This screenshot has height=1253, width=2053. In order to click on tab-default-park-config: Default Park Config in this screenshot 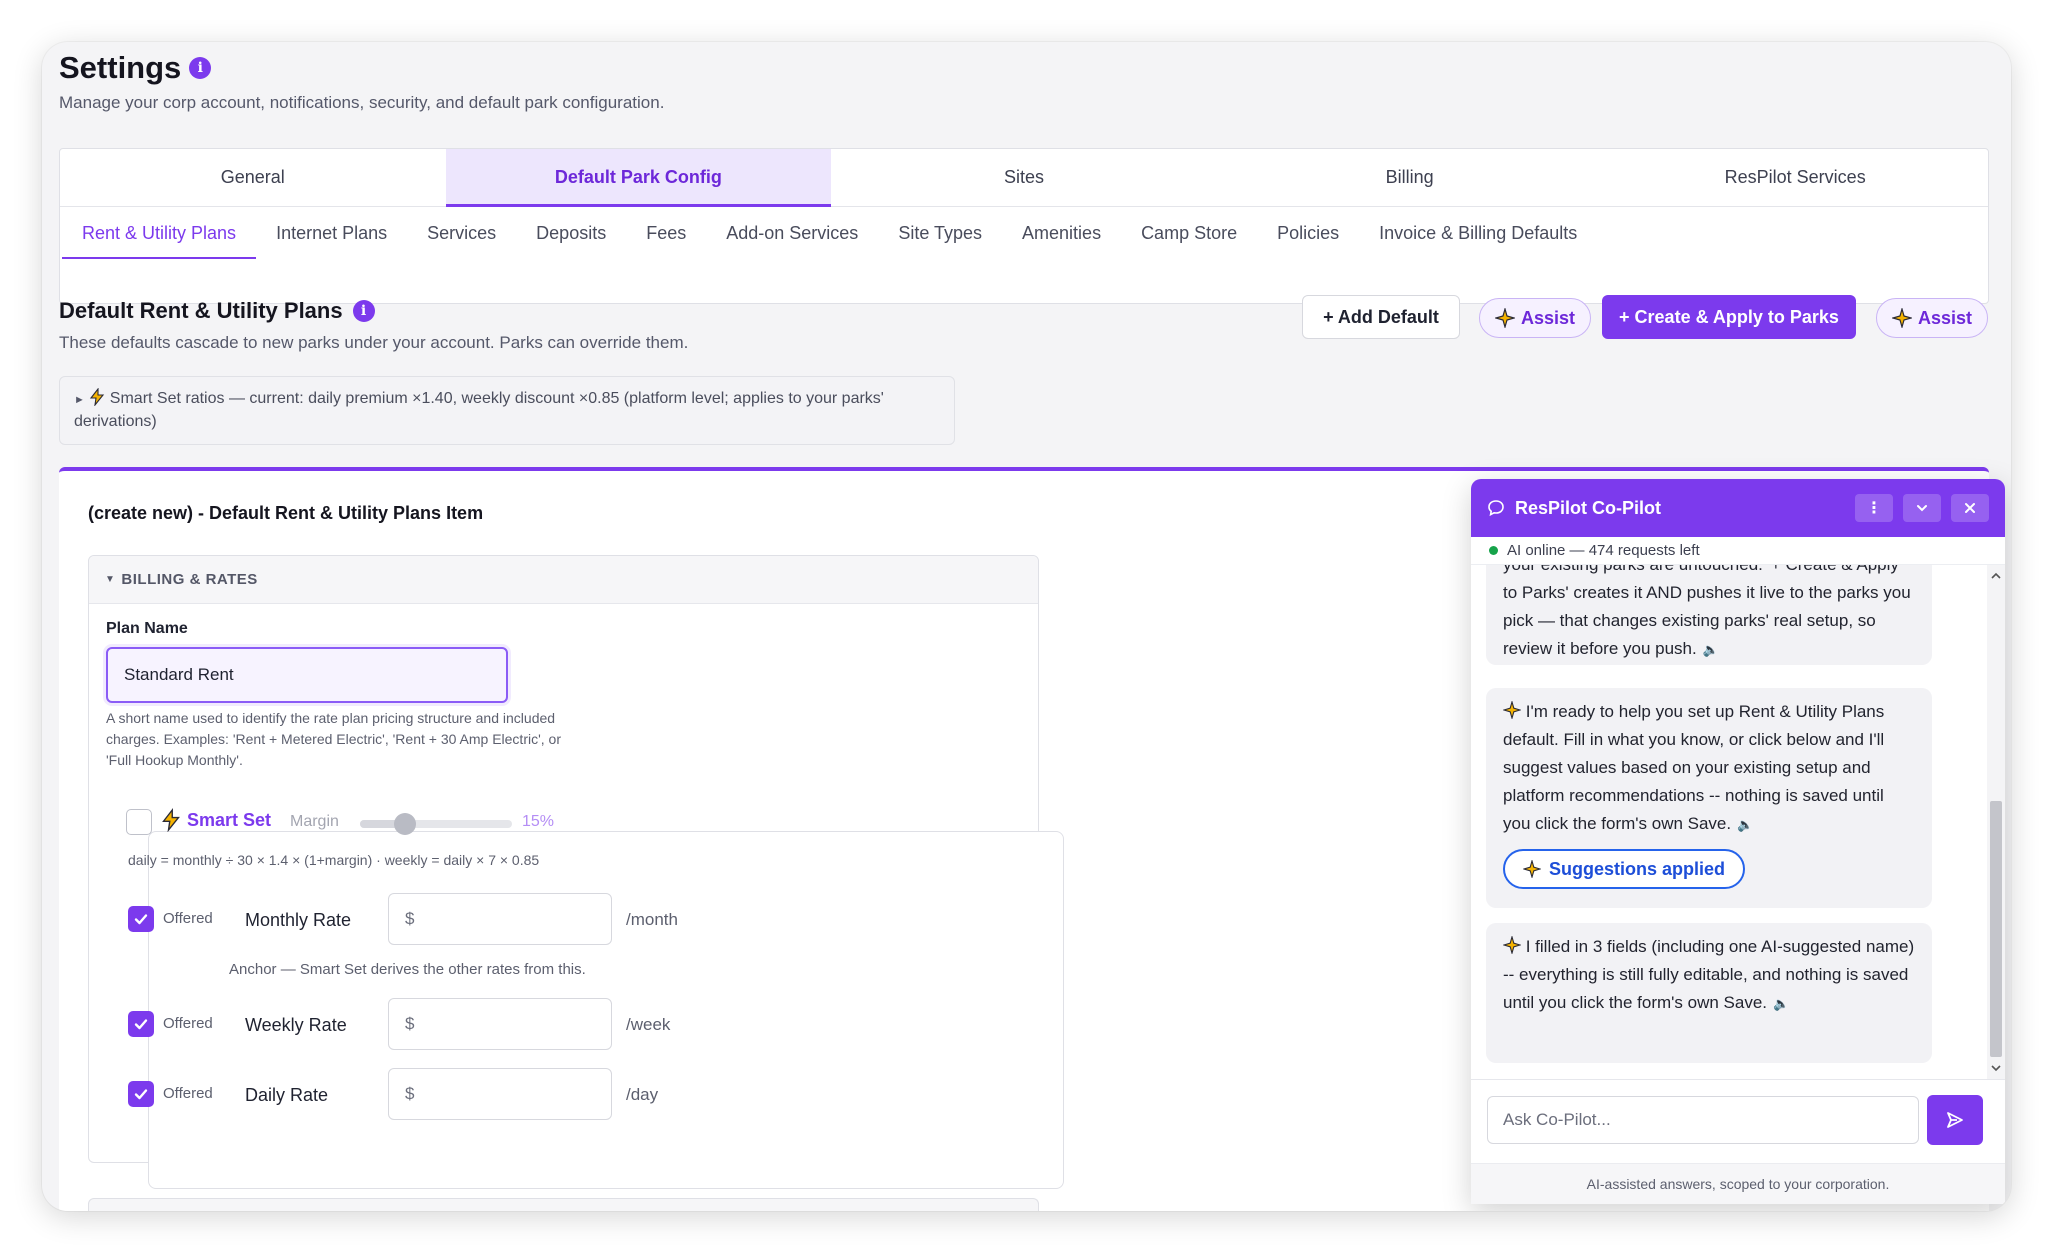, I will do `click(638, 178)`.